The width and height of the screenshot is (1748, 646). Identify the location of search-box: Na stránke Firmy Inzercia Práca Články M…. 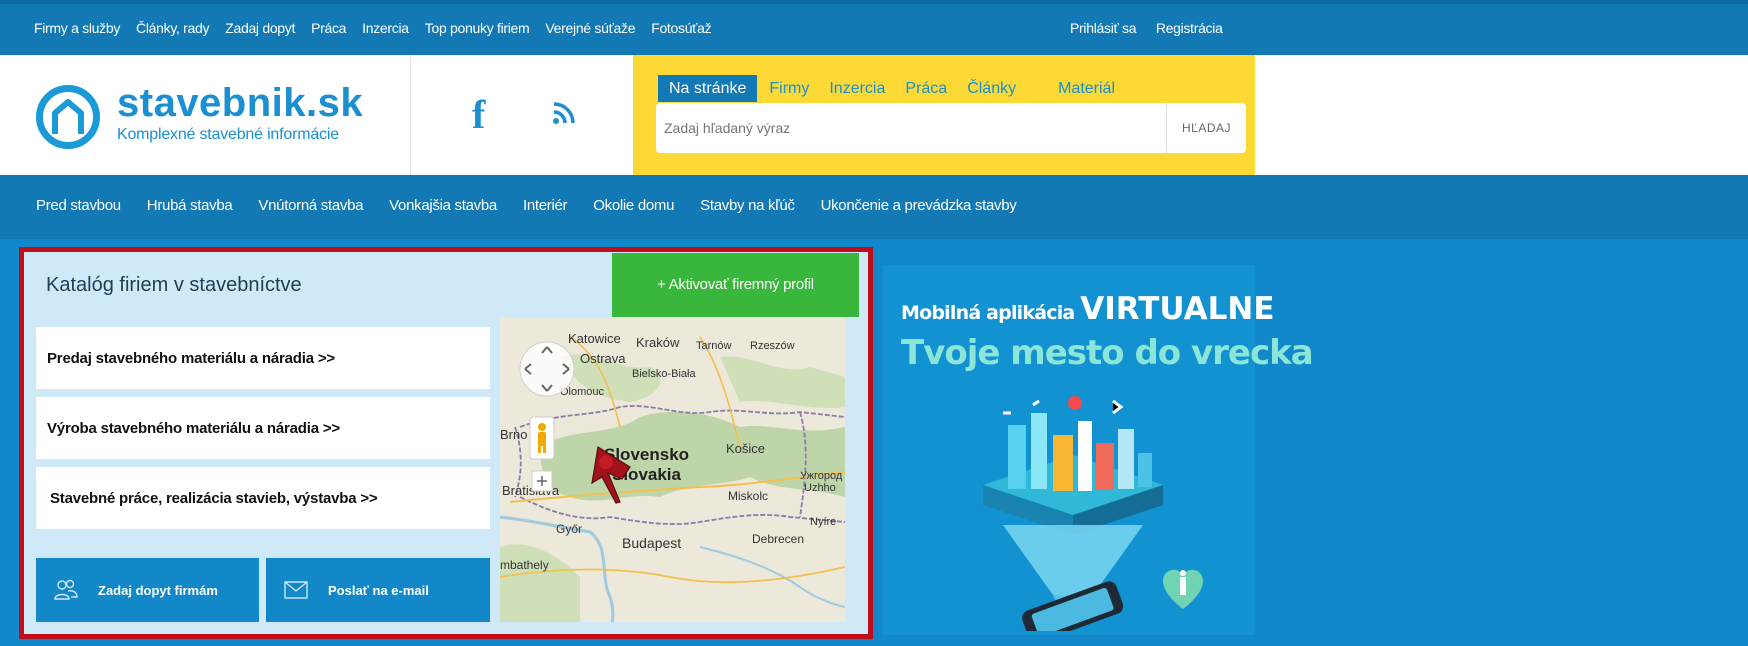
(944, 115).